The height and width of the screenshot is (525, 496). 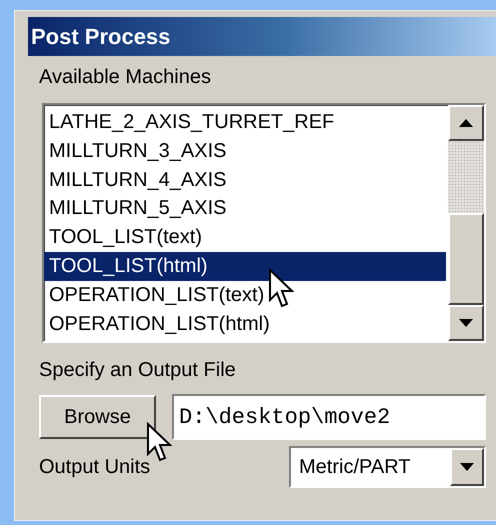 I want to click on list-item: OPERATION_LIST(text), so click(x=245, y=295).